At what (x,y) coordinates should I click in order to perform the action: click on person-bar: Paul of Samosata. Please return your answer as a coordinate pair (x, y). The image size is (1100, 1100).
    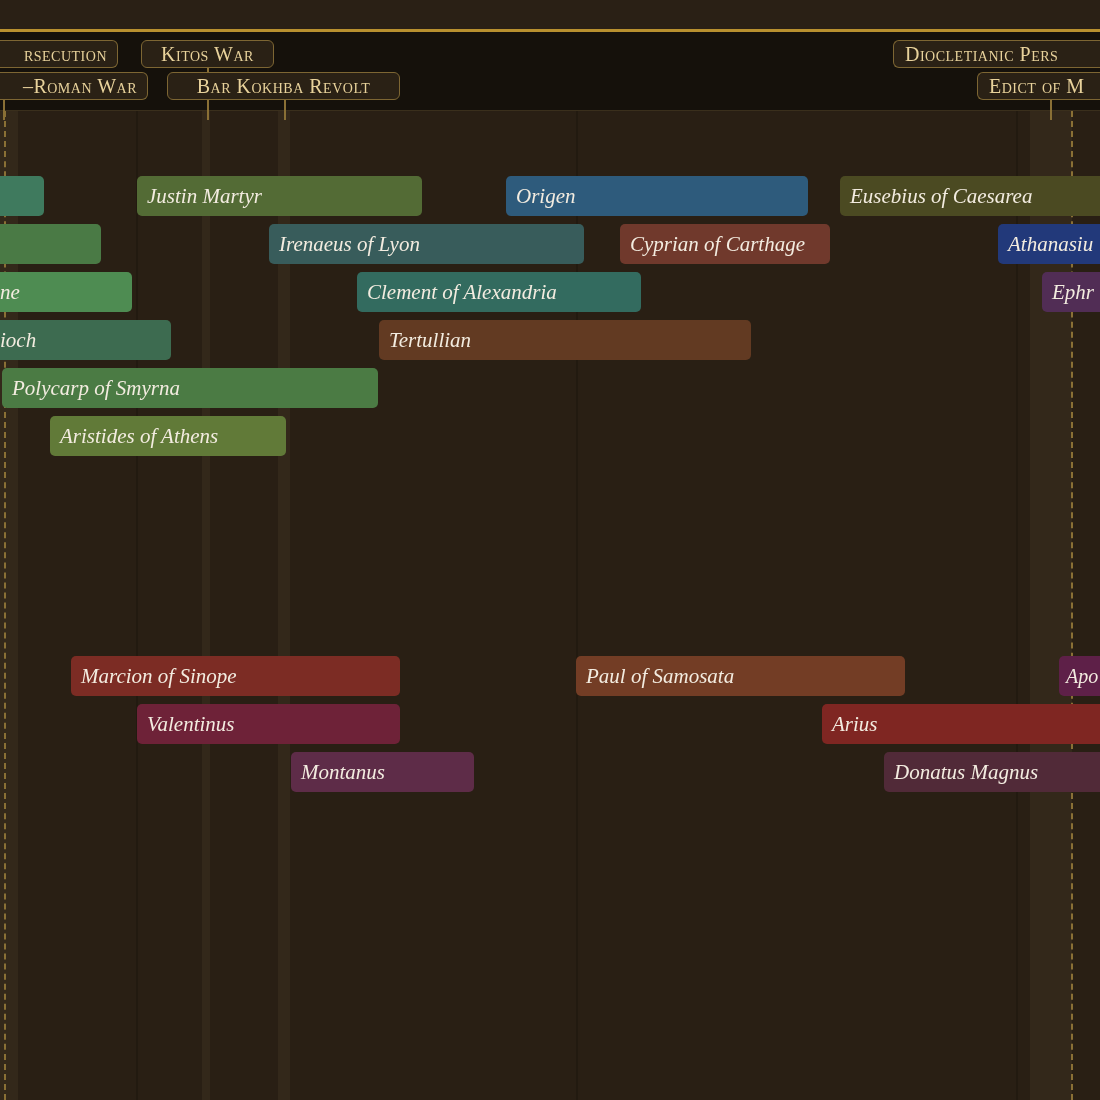
    Looking at the image, I should click on (740, 676).